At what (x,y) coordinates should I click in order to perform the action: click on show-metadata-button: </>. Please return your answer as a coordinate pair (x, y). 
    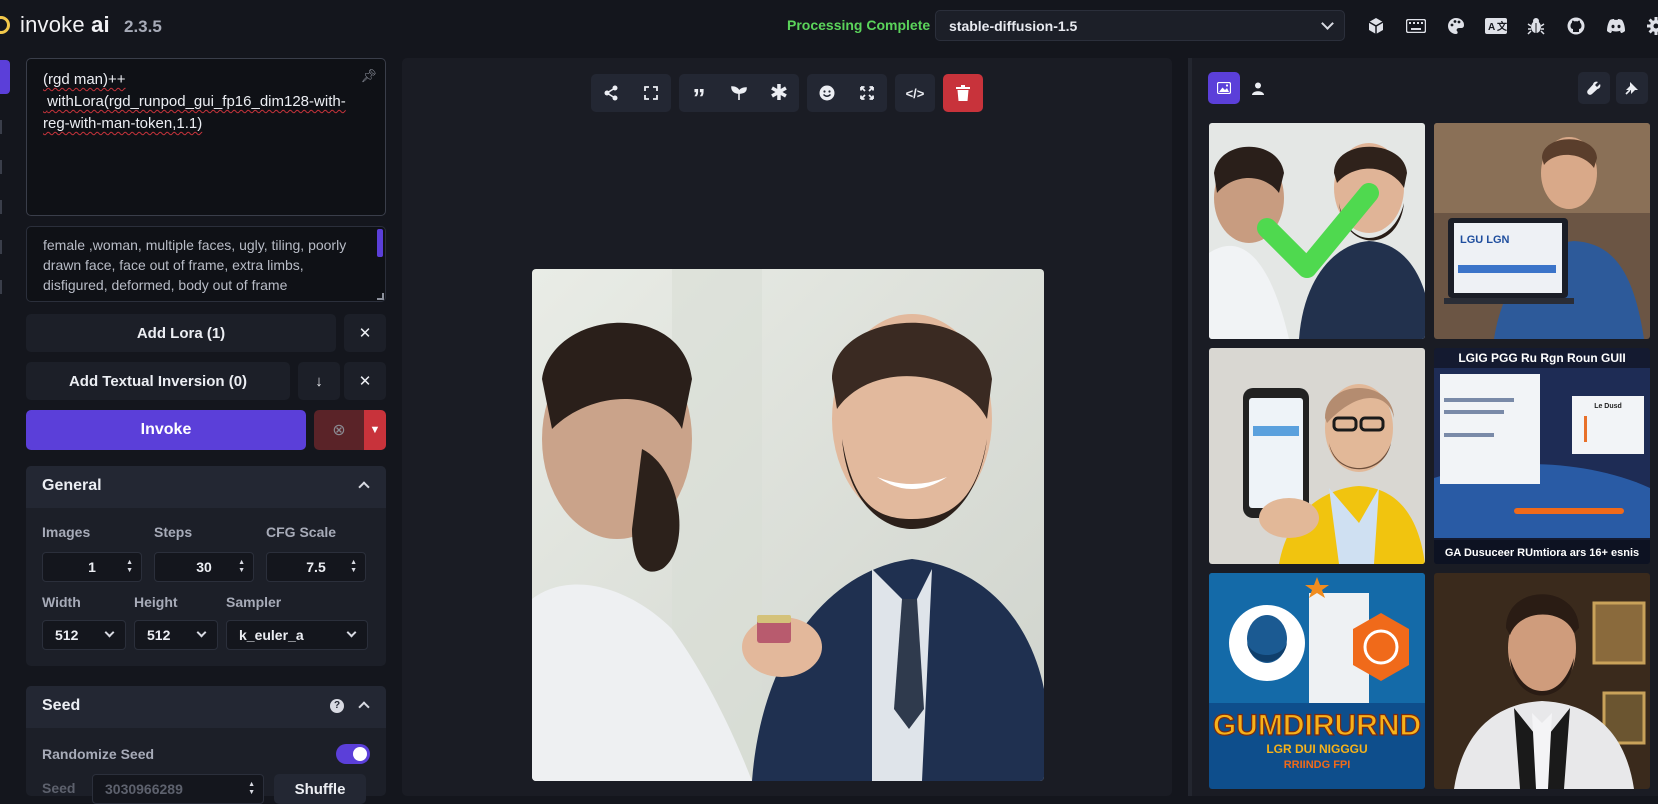
    Looking at the image, I should click on (915, 93).